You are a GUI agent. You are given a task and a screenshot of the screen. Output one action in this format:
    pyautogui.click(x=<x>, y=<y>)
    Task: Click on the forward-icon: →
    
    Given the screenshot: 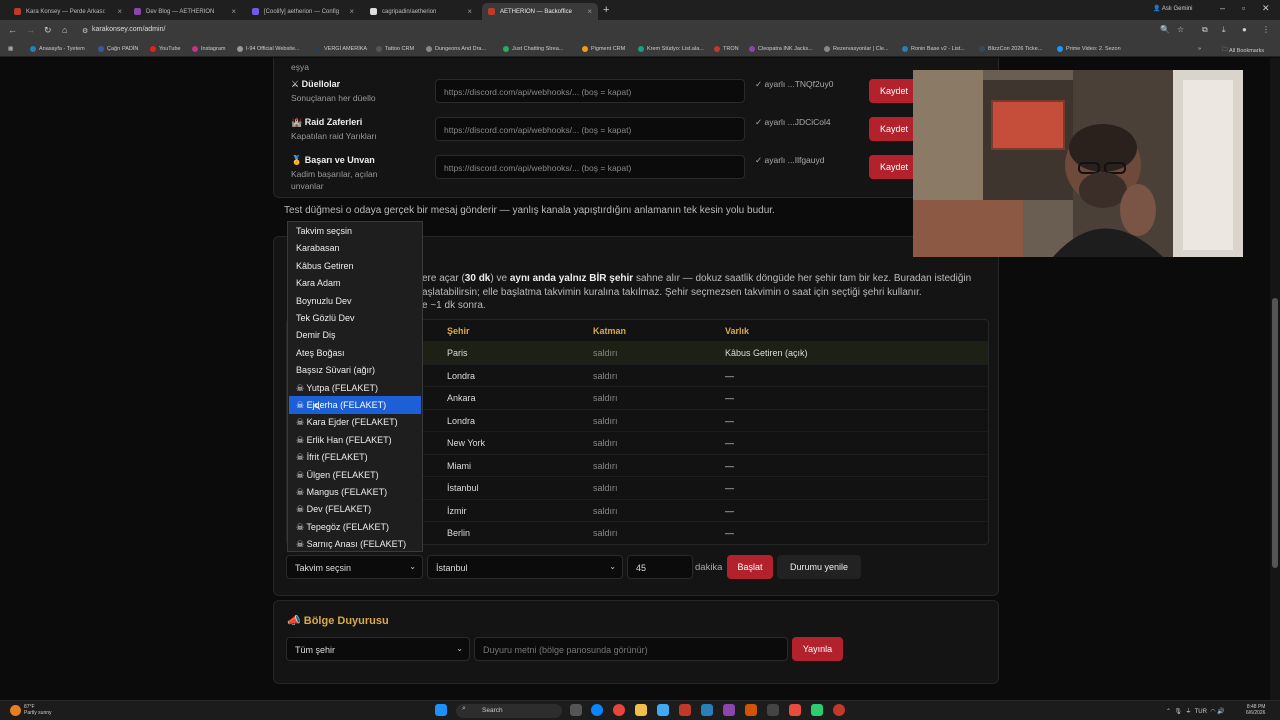 What is the action you would take?
    pyautogui.click(x=30, y=30)
    